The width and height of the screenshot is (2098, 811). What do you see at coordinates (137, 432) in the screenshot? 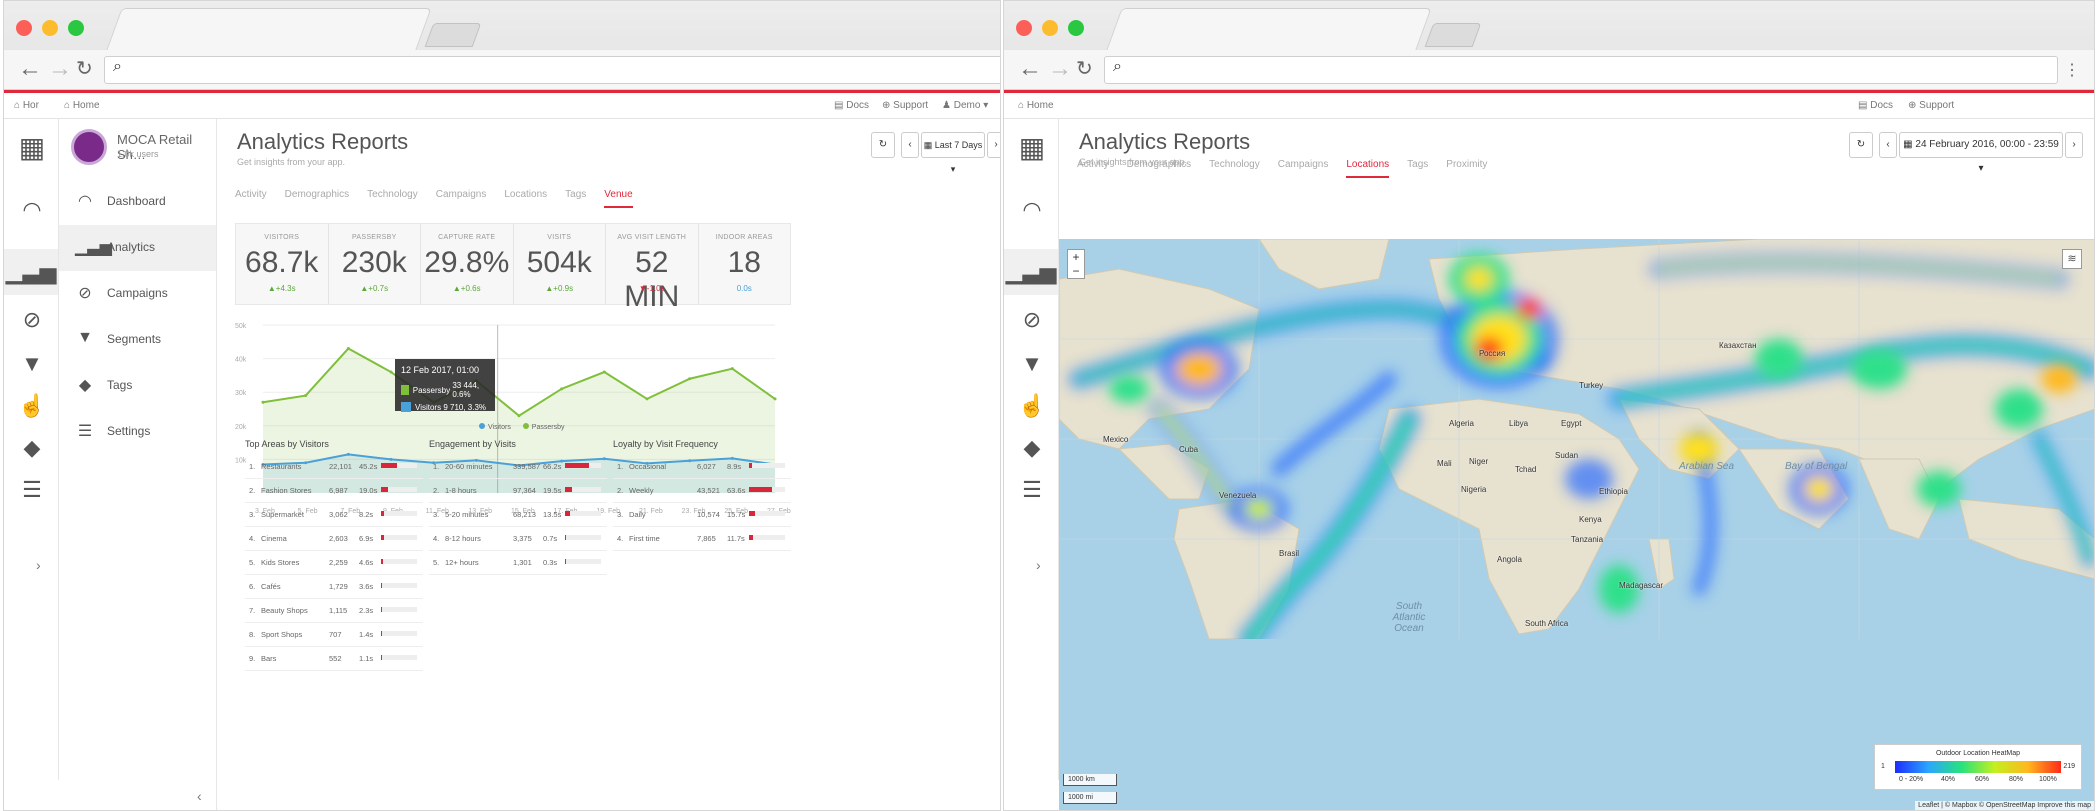
I see `menu-item-settings: ☰ Settings` at bounding box center [137, 432].